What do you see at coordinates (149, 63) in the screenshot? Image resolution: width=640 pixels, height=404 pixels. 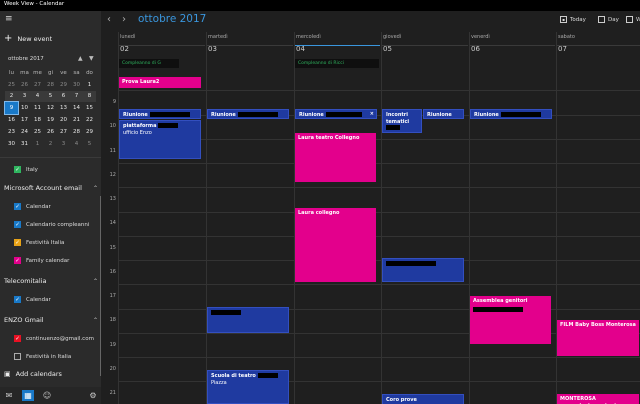 I see `all-day-event: Compleanno di G` at bounding box center [149, 63].